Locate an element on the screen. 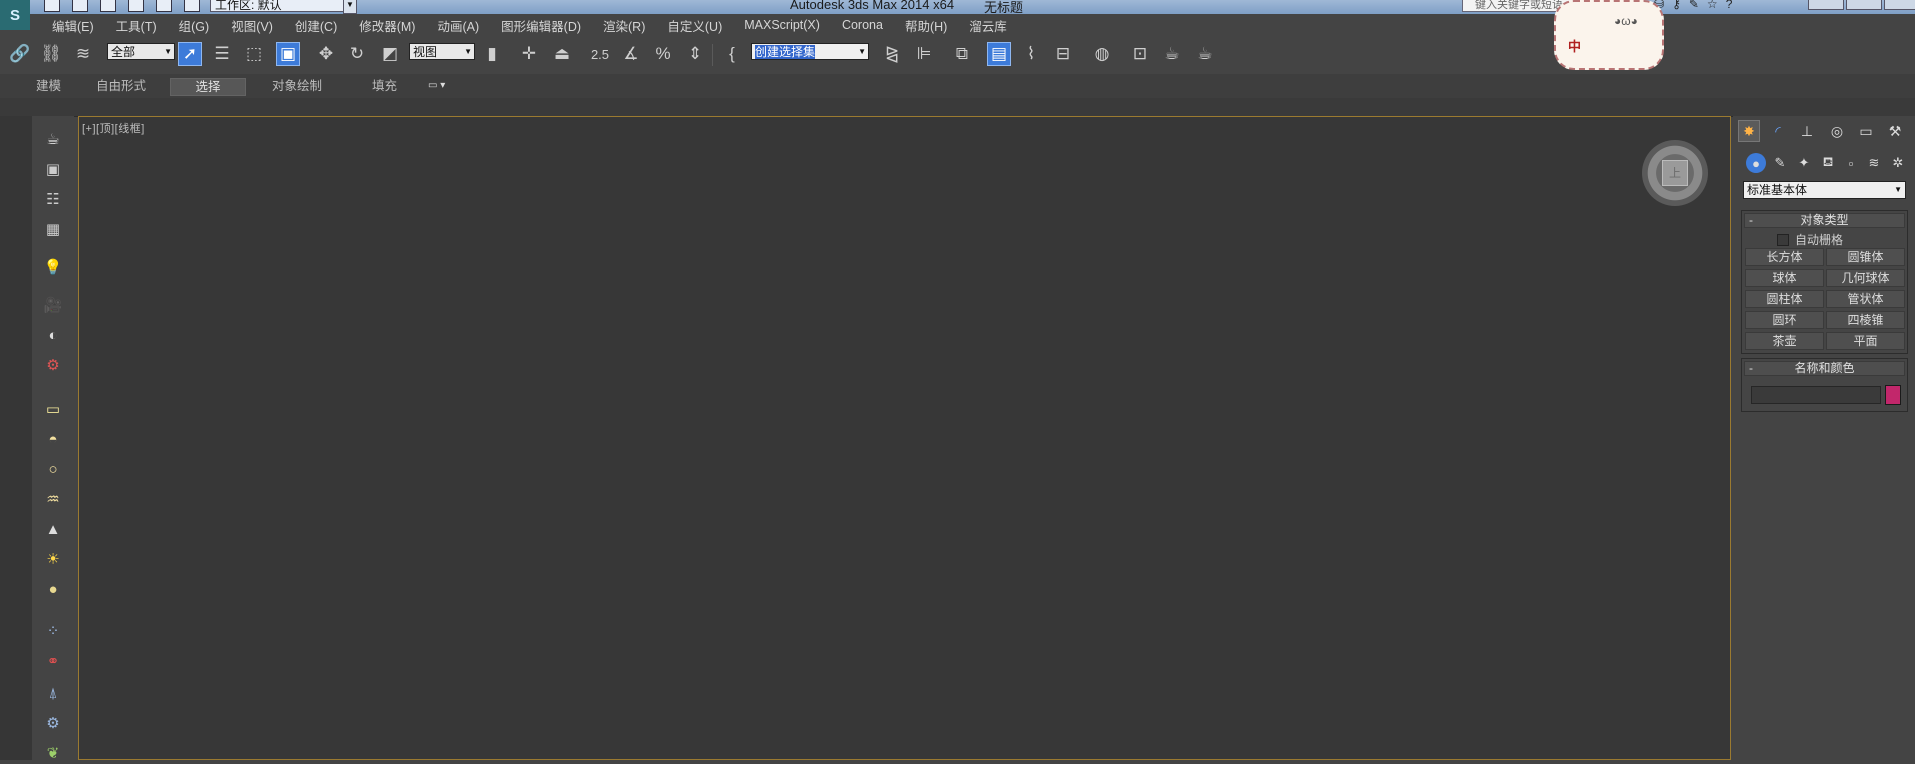 Image resolution: width=1915 pixels, height=764 pixels. camera-icon: 🎥 is located at coordinates (53, 305).